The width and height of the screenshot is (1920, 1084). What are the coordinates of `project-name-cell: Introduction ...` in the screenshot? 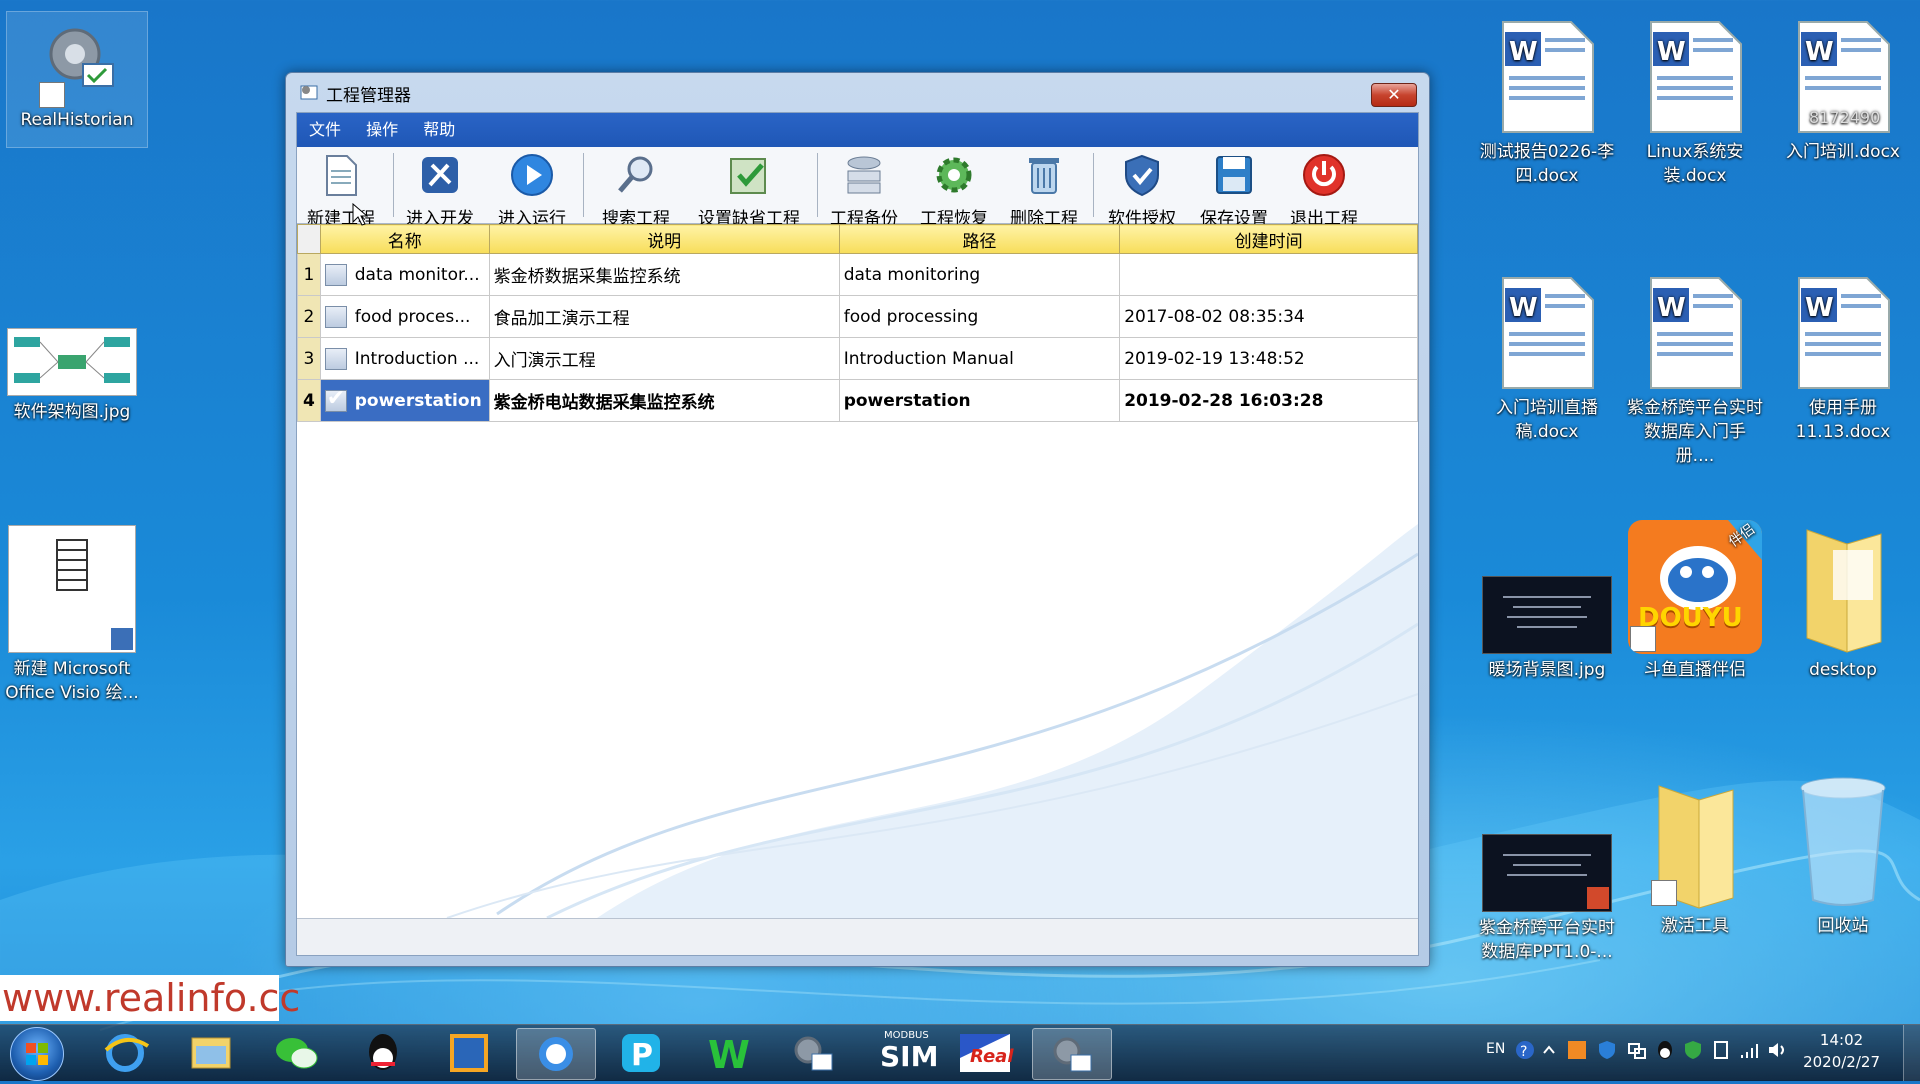 It's located at (404, 358).